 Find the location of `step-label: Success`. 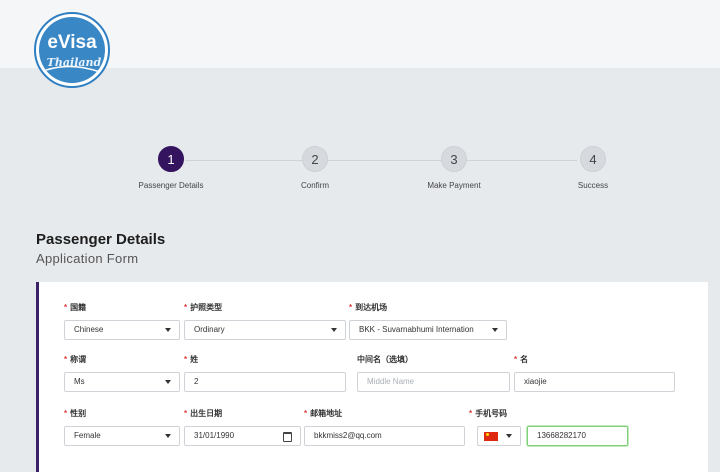

step-label: Success is located at coordinates (593, 185).